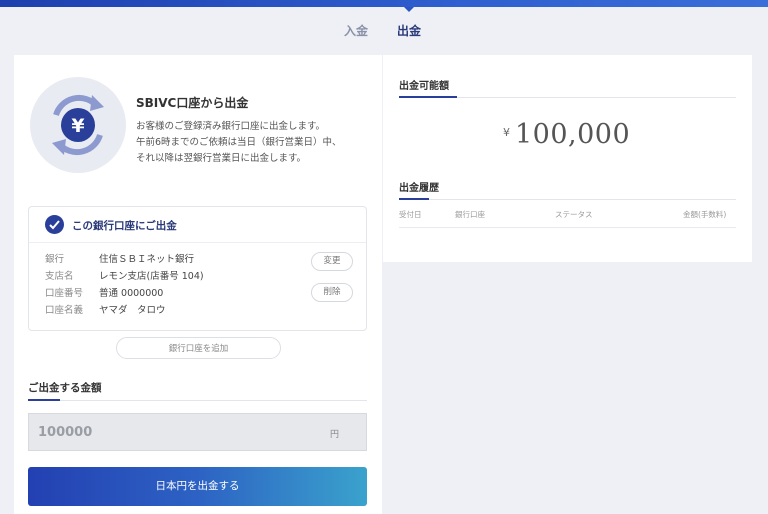 The height and width of the screenshot is (514, 768). Describe the element at coordinates (59, 276) in the screenshot. I see `branch-label: 支店名` at that location.